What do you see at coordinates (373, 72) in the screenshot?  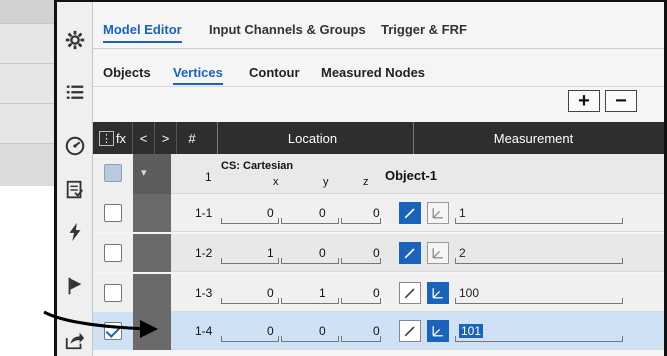 I see `tab-measured-nodes: Measured Nodes` at bounding box center [373, 72].